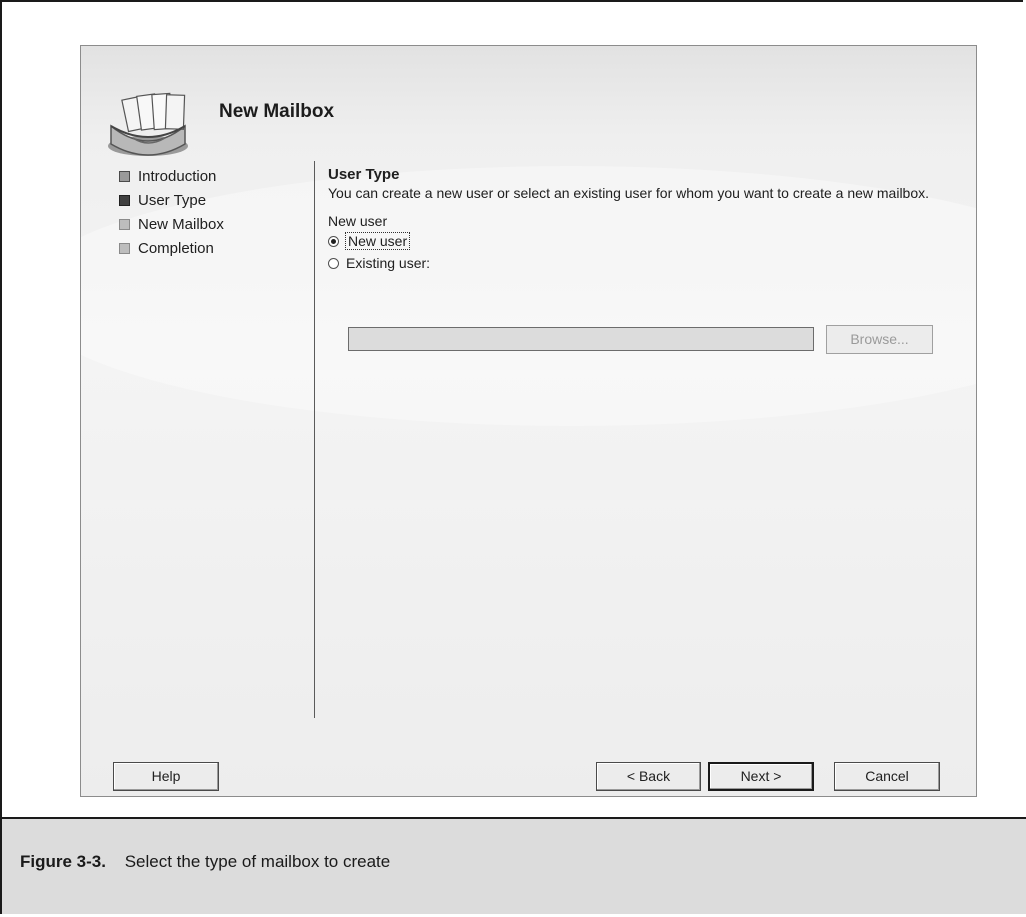  Describe the element at coordinates (176, 248) in the screenshot. I see `step-label: Completion` at that location.